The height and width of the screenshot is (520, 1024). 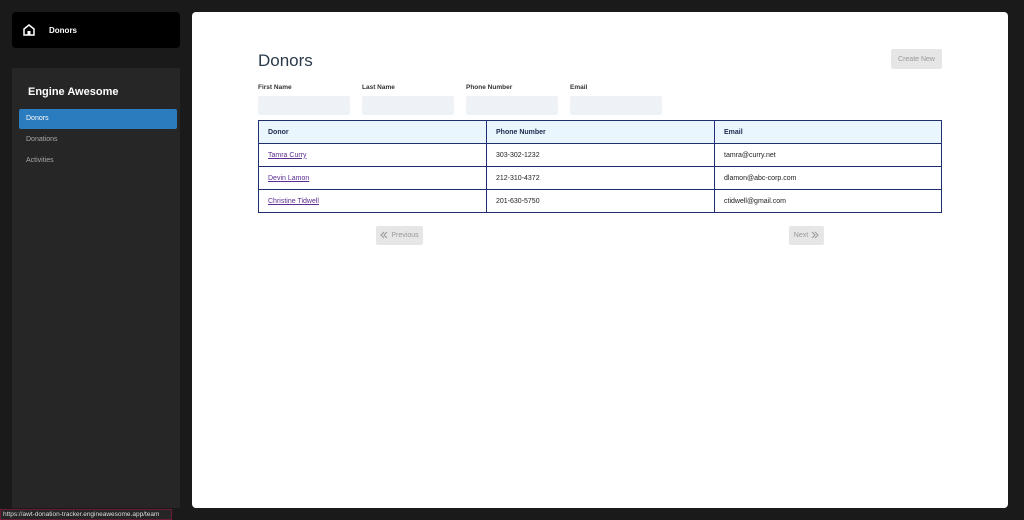 I want to click on filter-bar: First Name Last Name Phone Number Email, so click(x=468, y=100).